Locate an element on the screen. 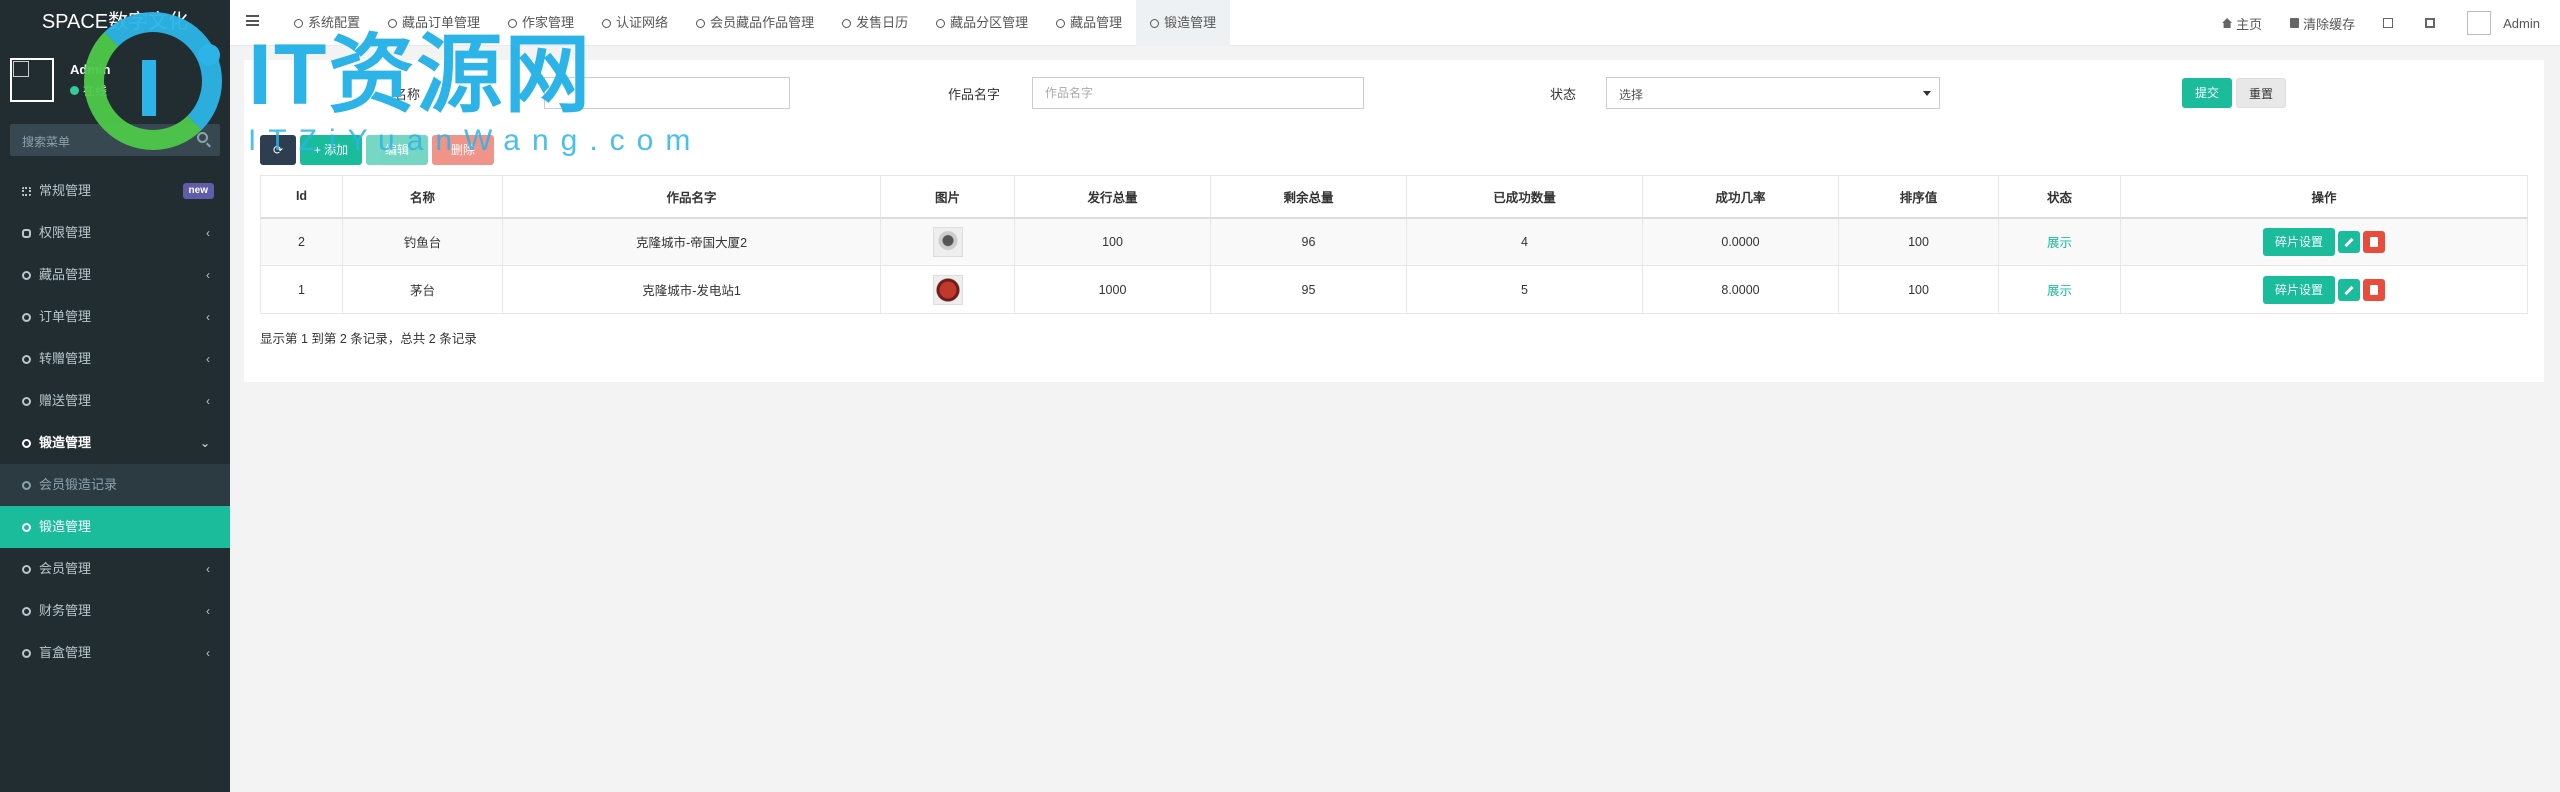  home-icon is located at coordinates (2227, 23).